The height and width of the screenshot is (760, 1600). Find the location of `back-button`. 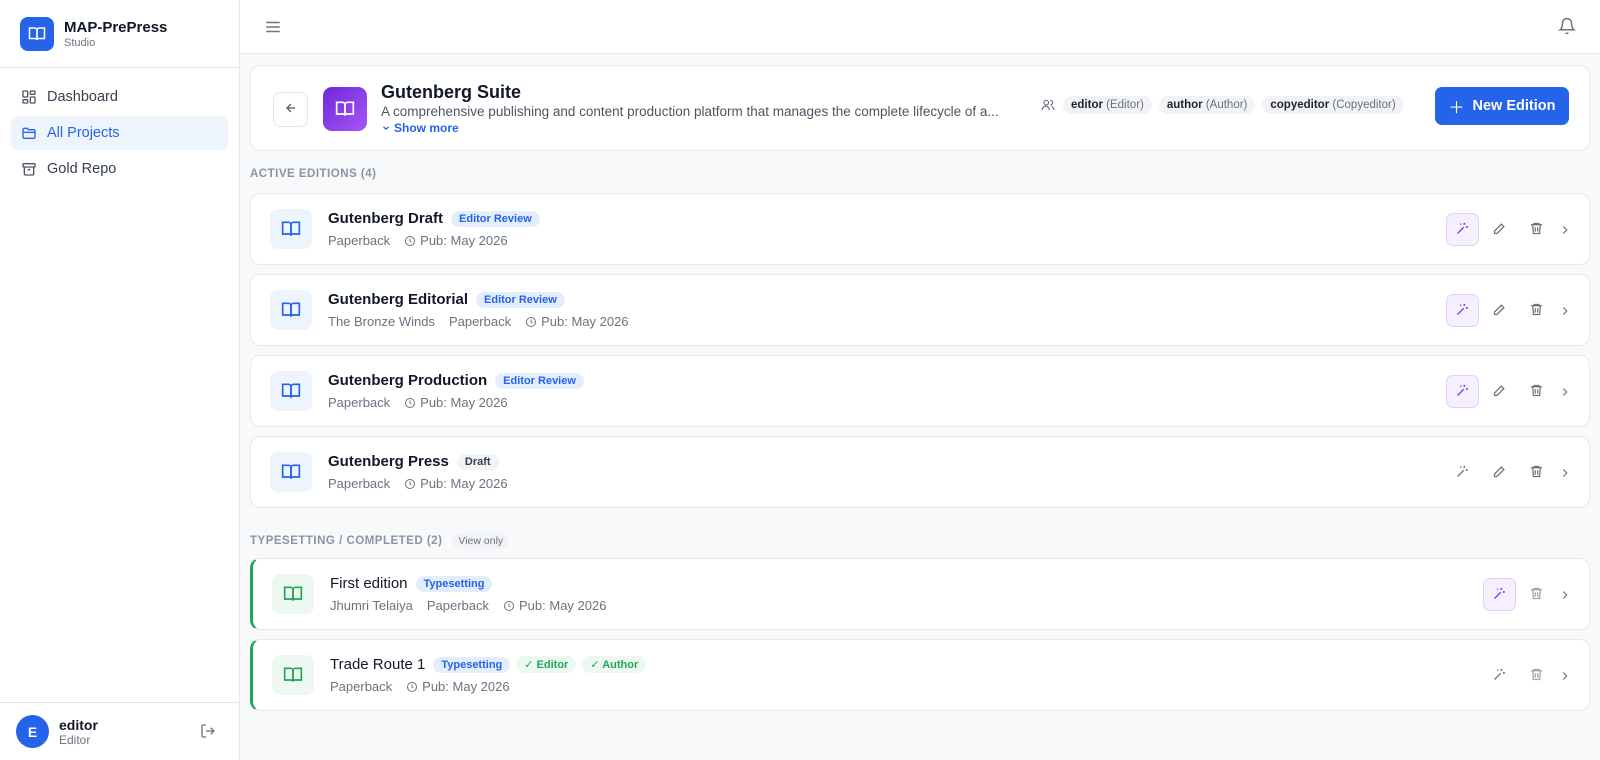

back-button is located at coordinates (290, 109).